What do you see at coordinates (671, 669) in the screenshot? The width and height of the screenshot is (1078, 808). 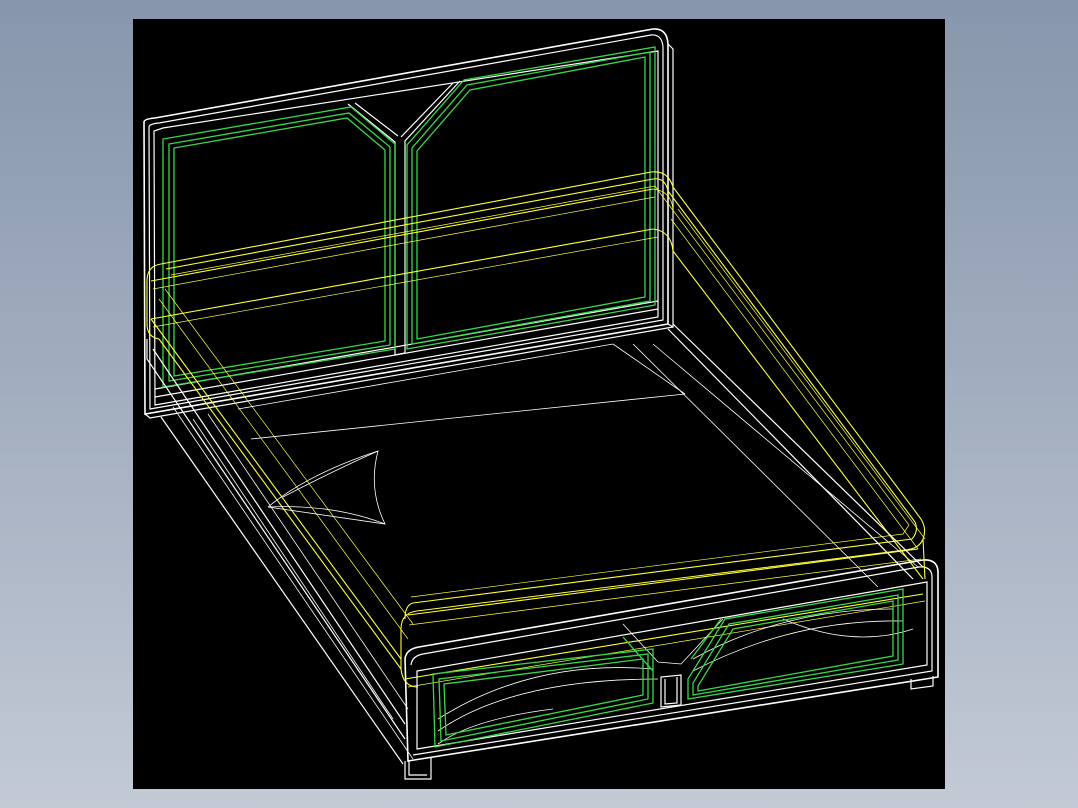 I see `footboard` at bounding box center [671, 669].